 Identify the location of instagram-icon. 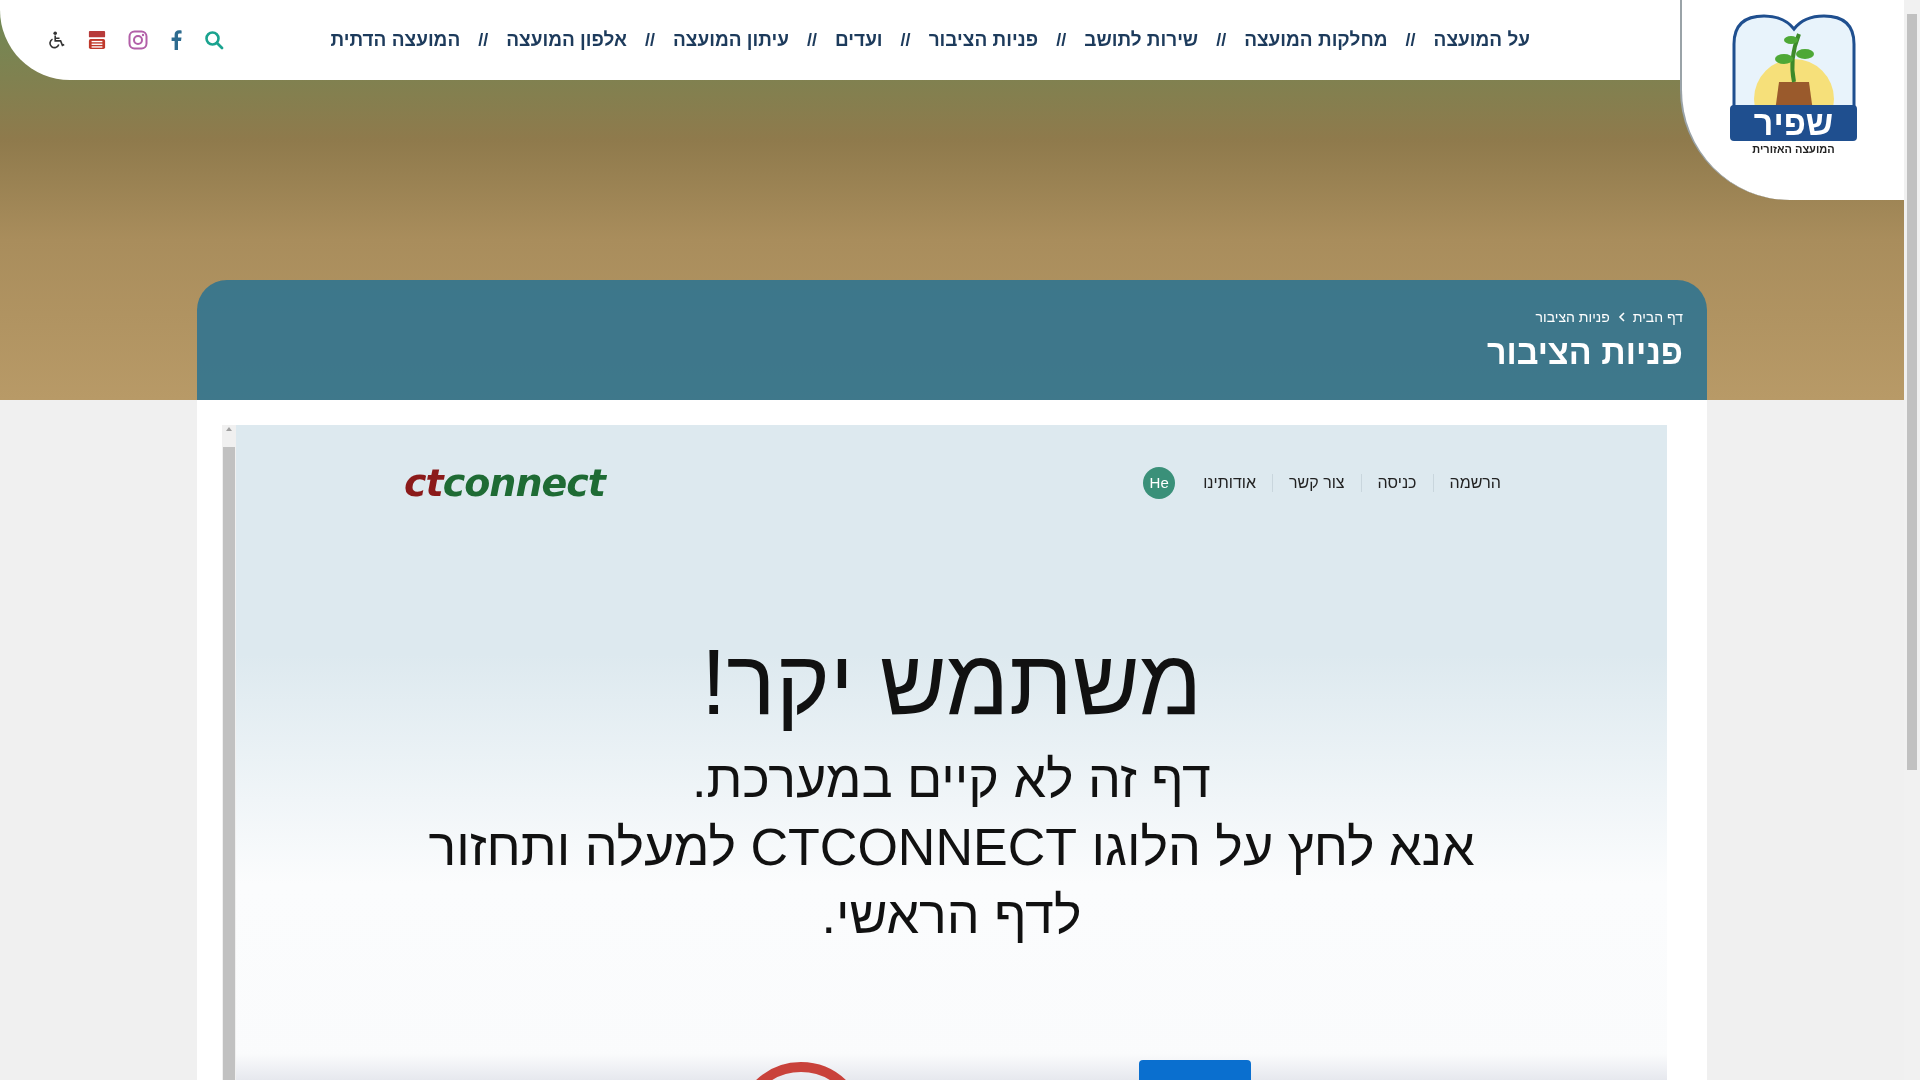
(138, 40).